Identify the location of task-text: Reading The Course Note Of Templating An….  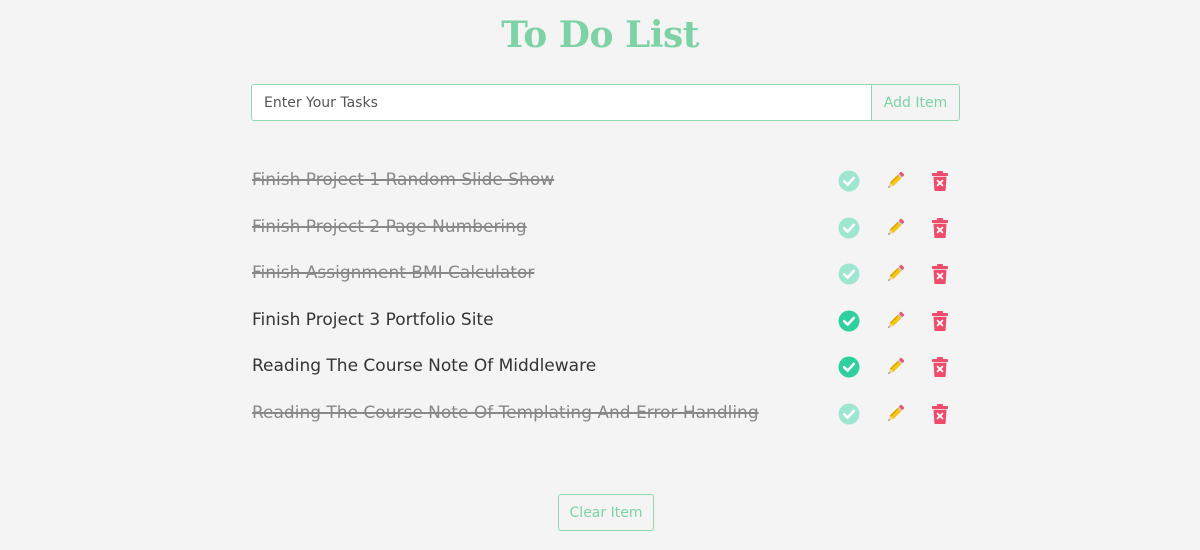
(505, 412).